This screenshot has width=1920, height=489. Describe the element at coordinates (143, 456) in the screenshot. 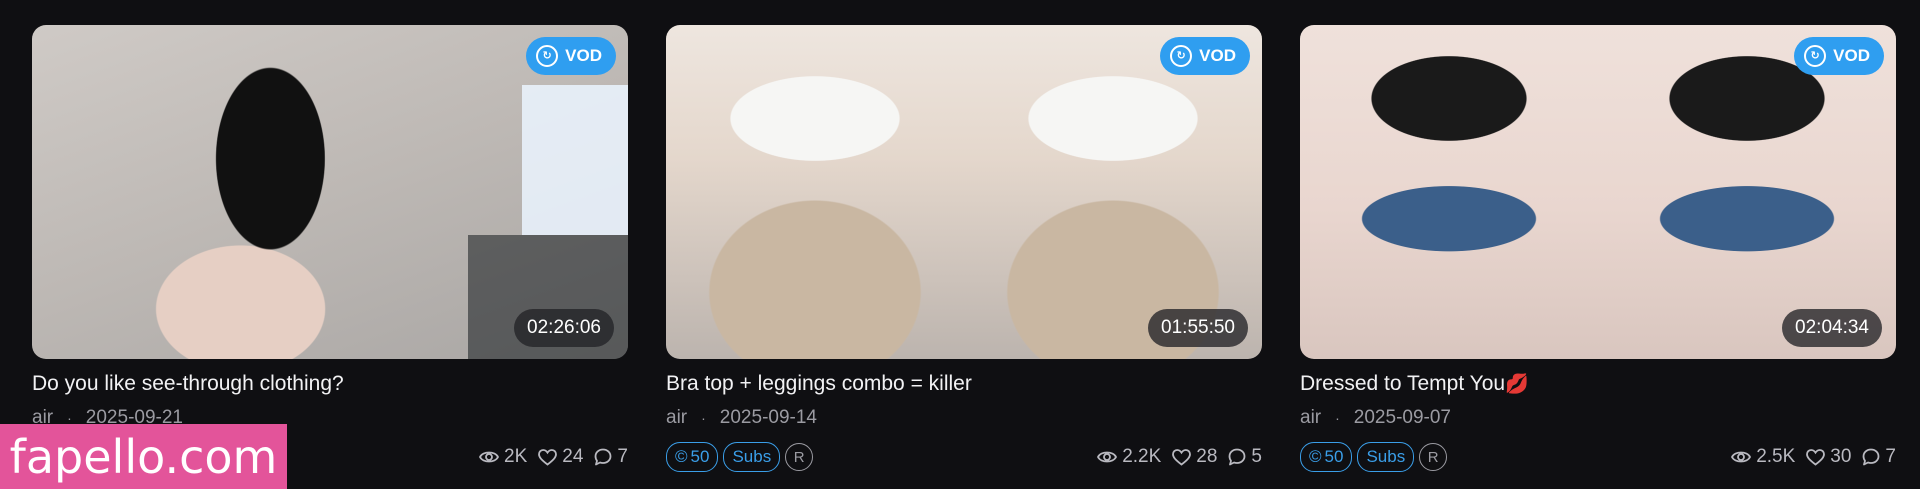

I see `site-watermark: fapello.com` at that location.